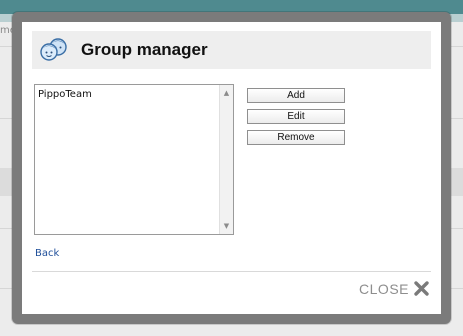  Describe the element at coordinates (231, 50) in the screenshot. I see `modal-header: Group manager` at that location.